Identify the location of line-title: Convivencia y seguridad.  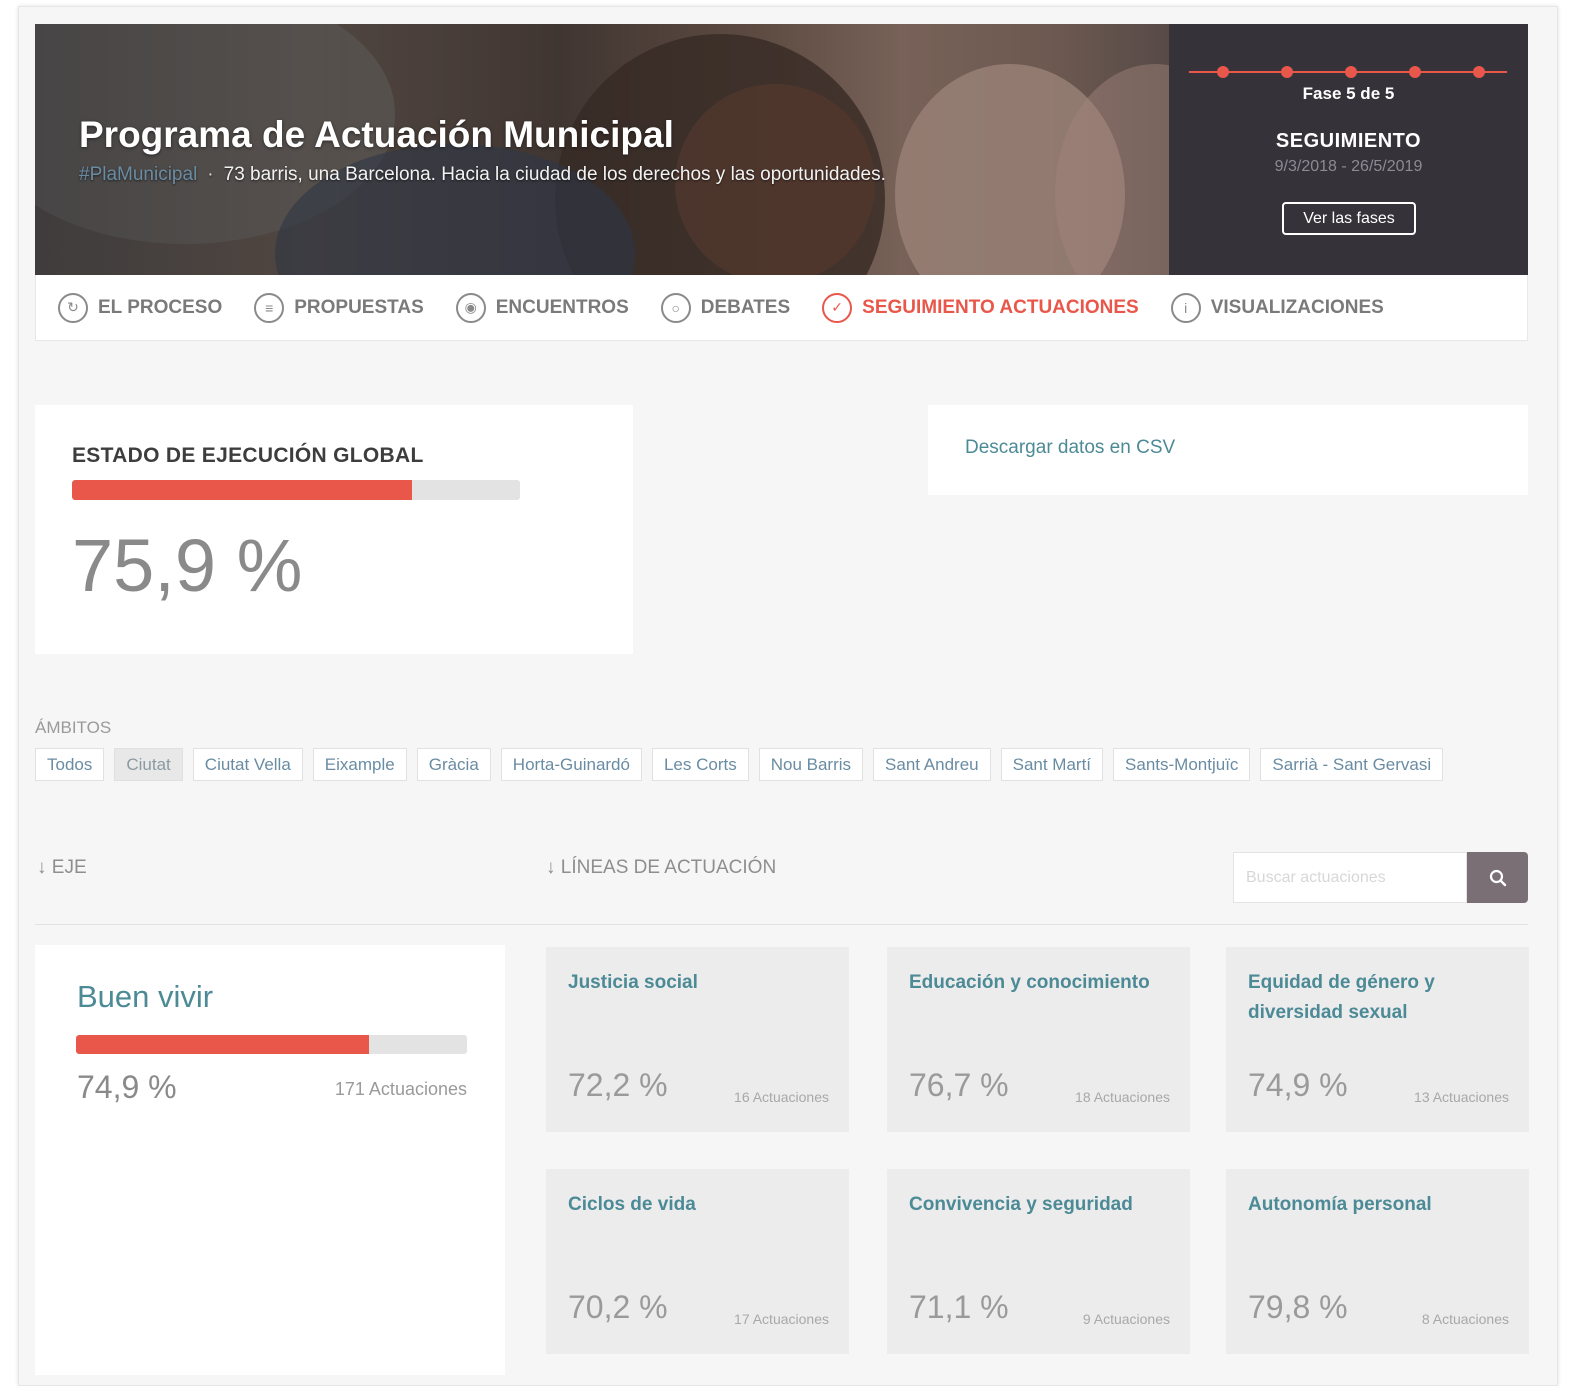
(1021, 1204).